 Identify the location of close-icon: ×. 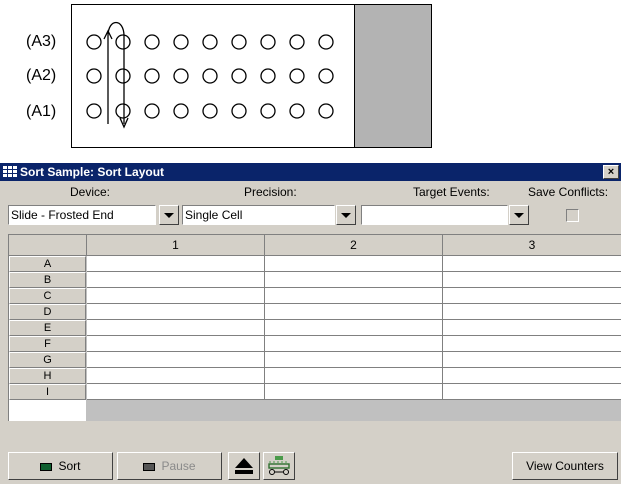
(611, 172).